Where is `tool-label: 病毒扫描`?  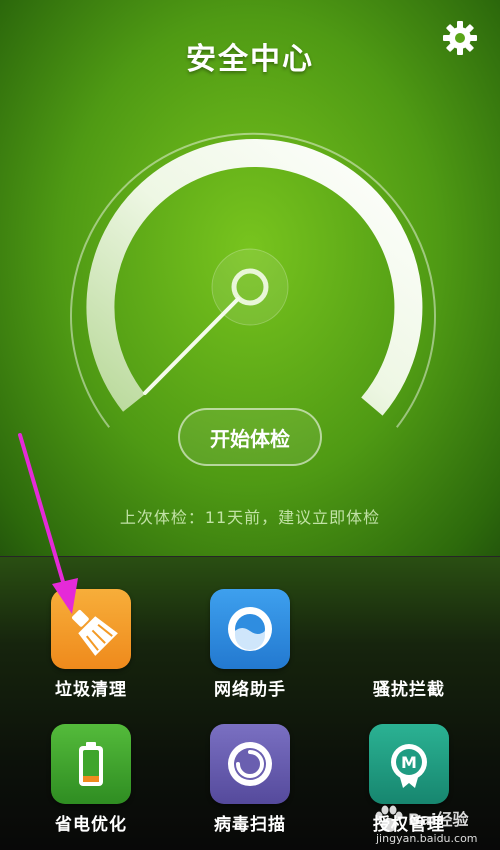
tool-label: 病毒扫描 is located at coordinates (250, 825).